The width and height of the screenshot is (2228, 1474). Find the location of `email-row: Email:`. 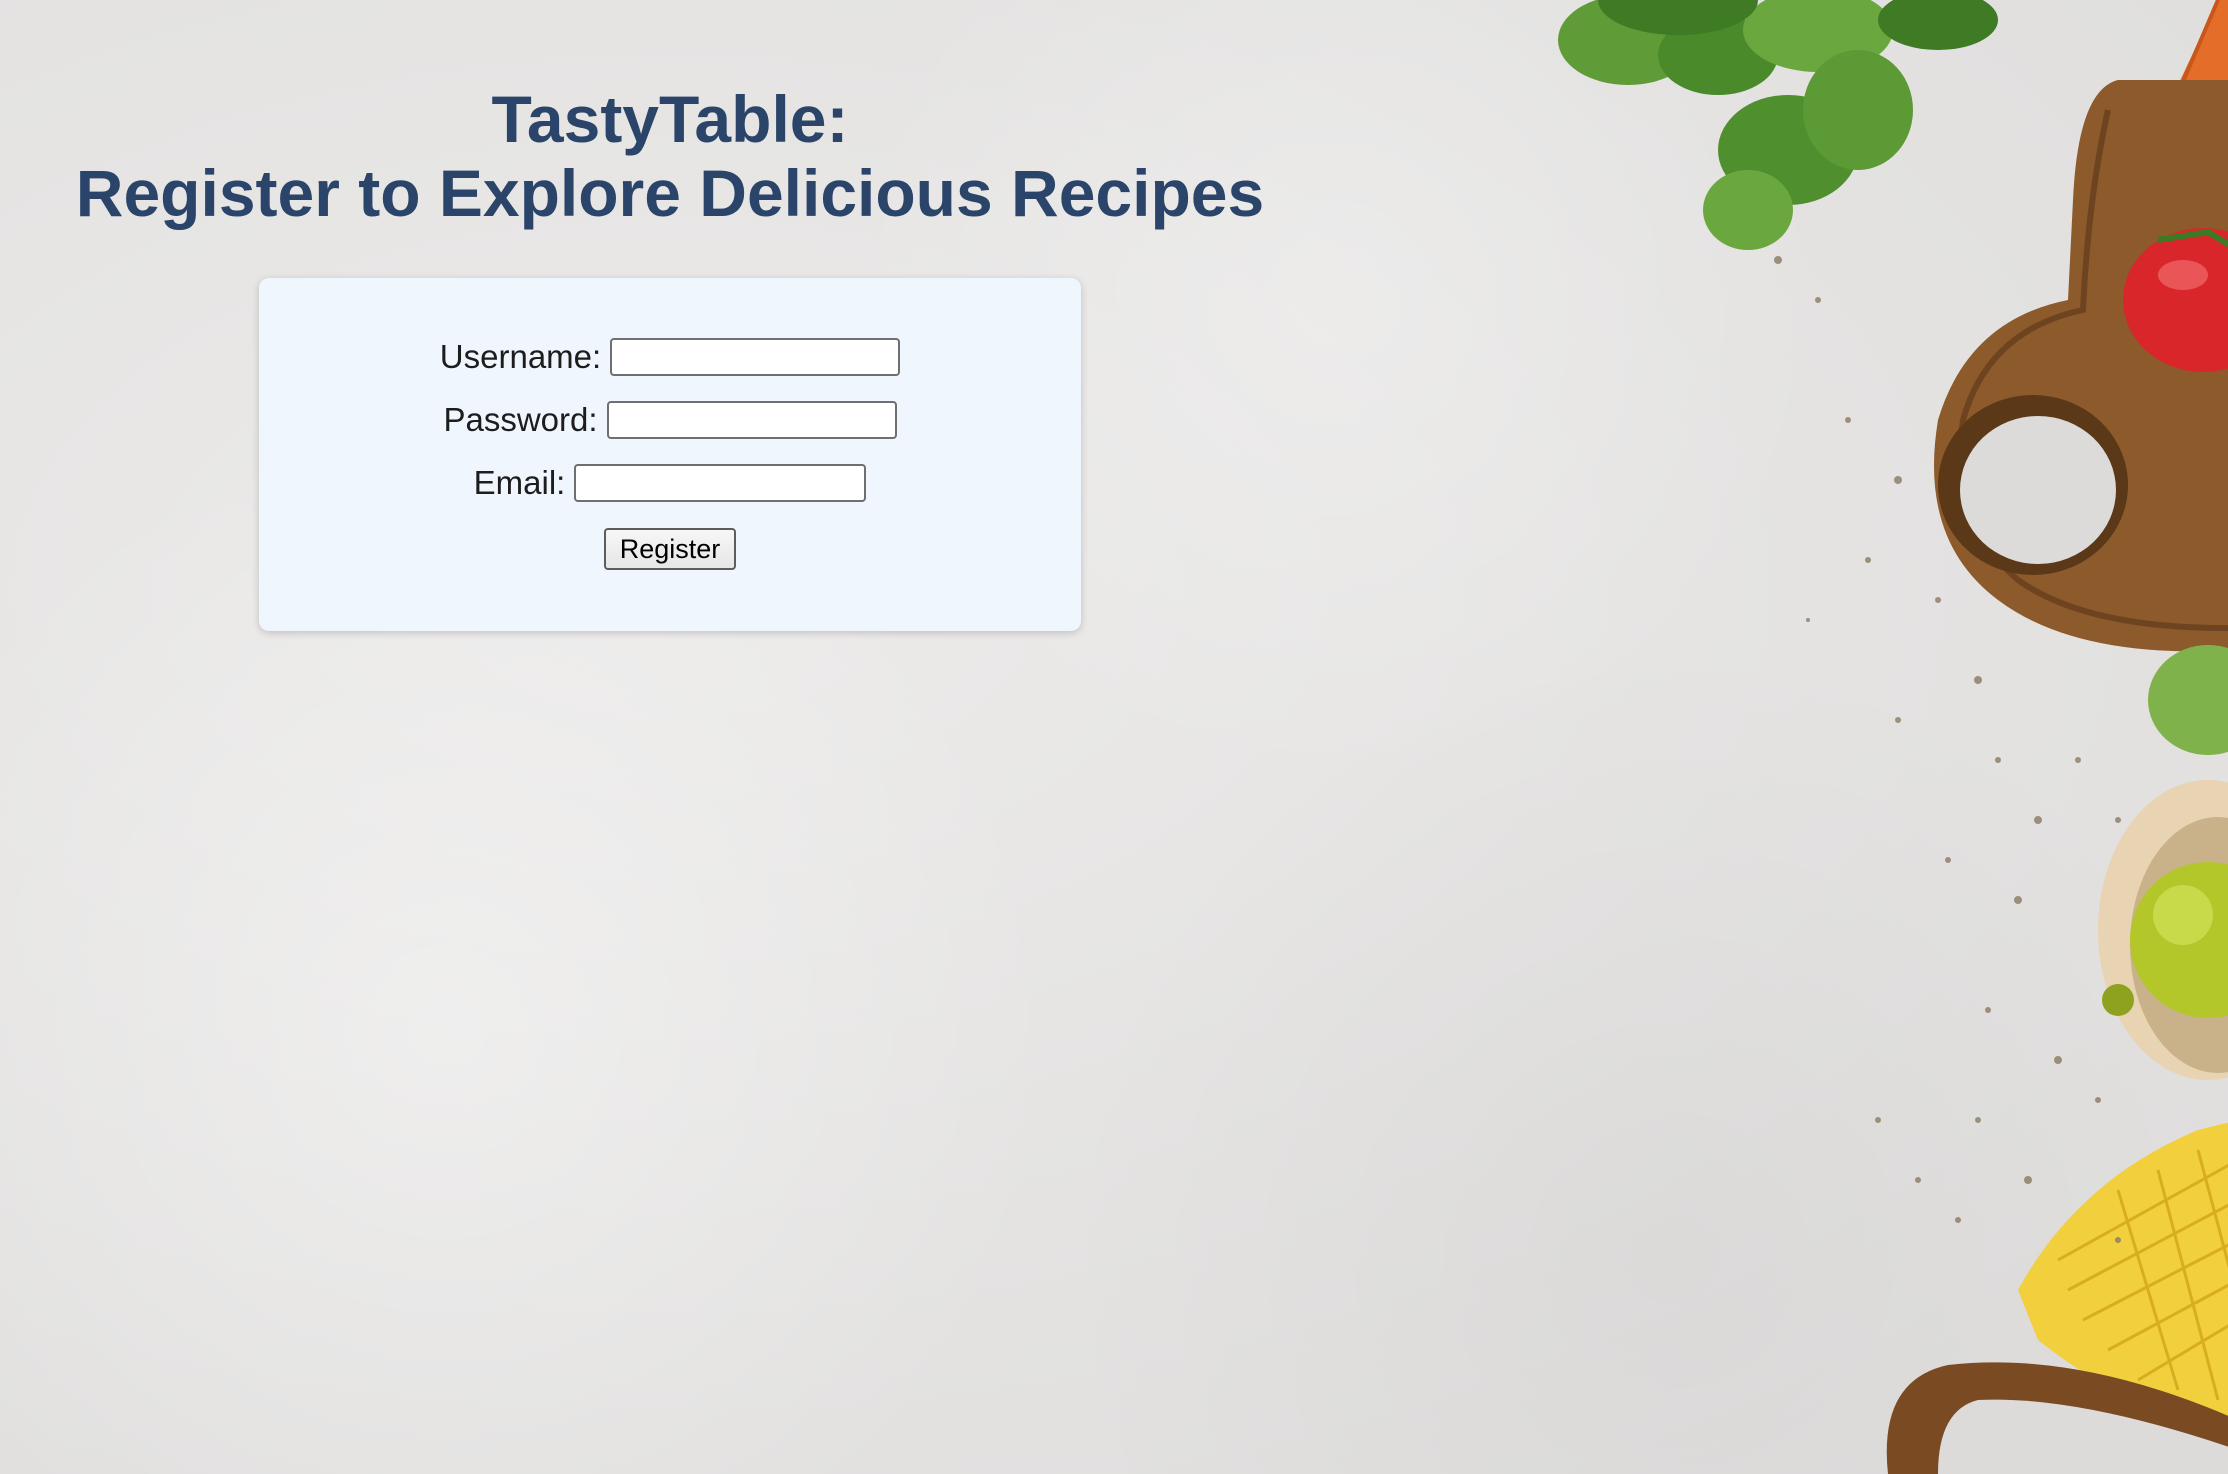

email-row: Email: is located at coordinates (670, 483).